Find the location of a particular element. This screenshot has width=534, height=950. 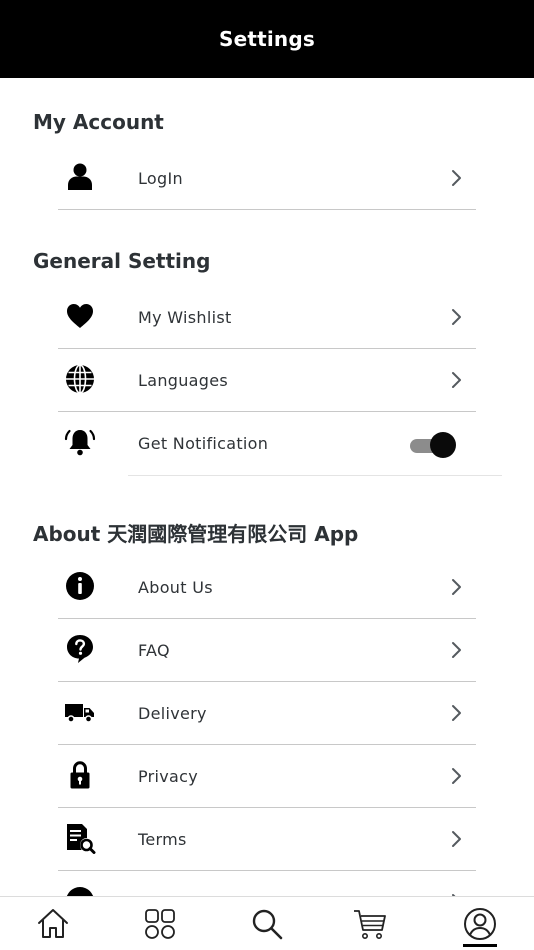

tab-categories is located at coordinates (160, 926).